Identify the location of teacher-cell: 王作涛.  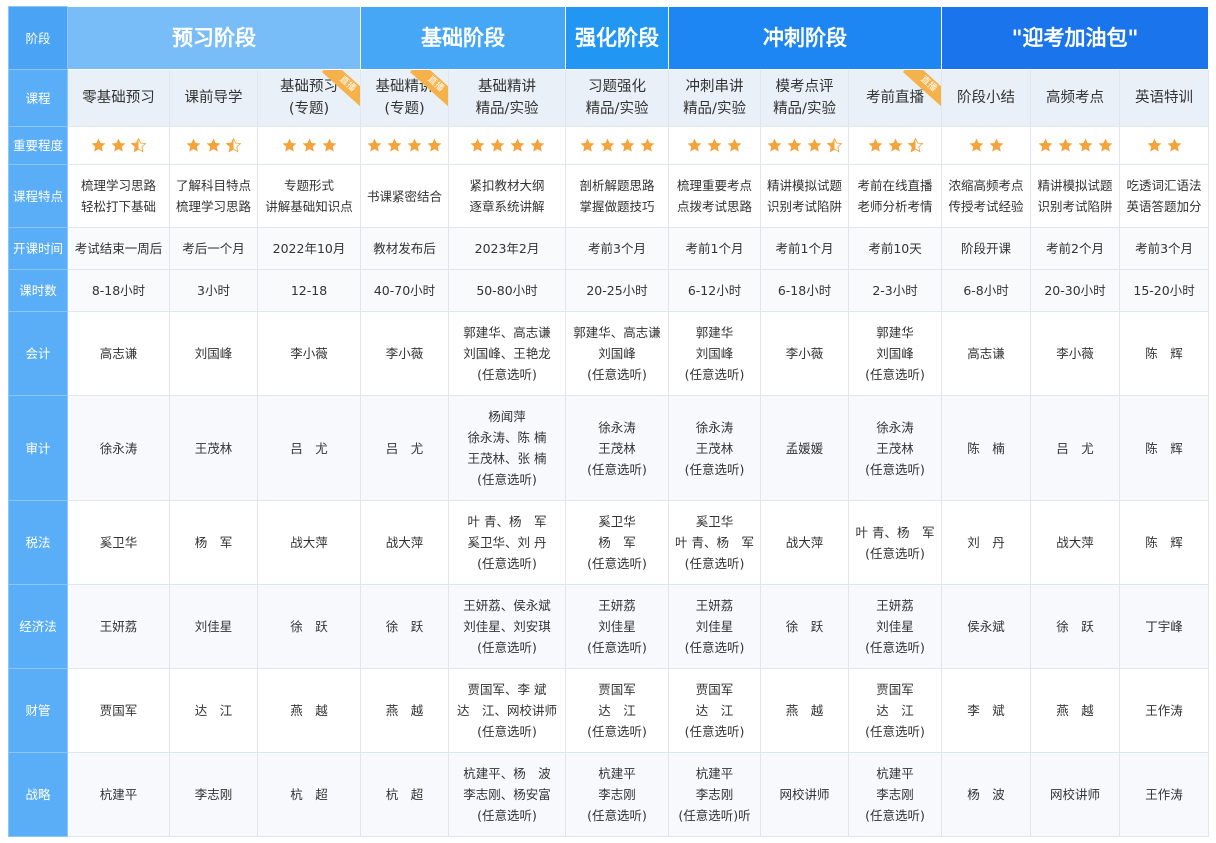
(1164, 710).